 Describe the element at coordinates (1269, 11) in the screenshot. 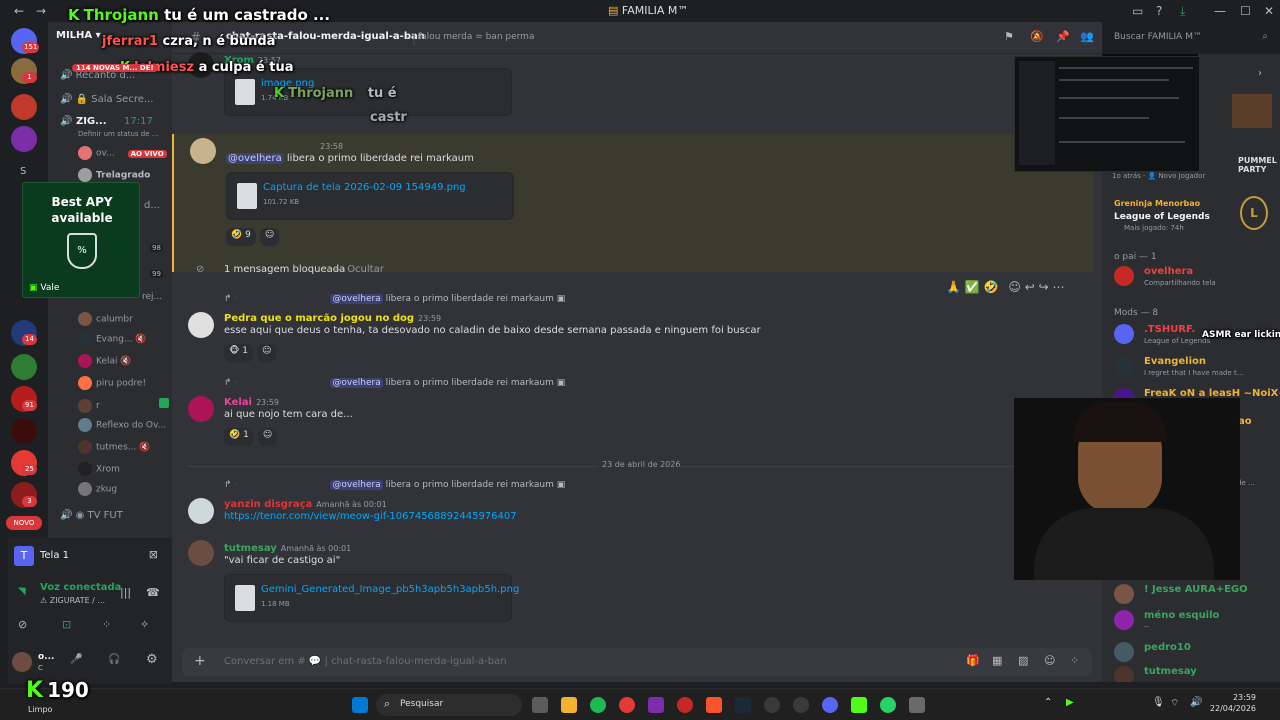

I see `close-icon: ✕` at that location.